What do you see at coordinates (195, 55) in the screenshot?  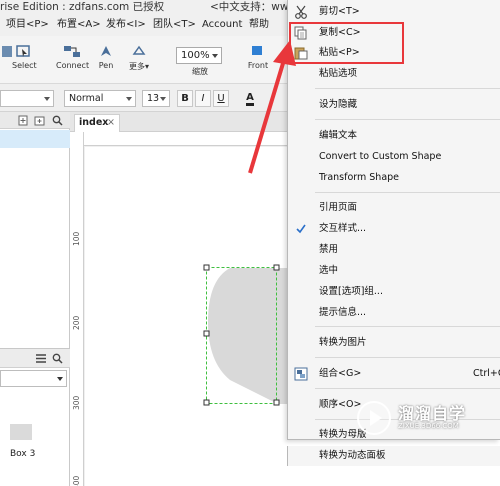 I see `zoom-value: 100%` at bounding box center [195, 55].